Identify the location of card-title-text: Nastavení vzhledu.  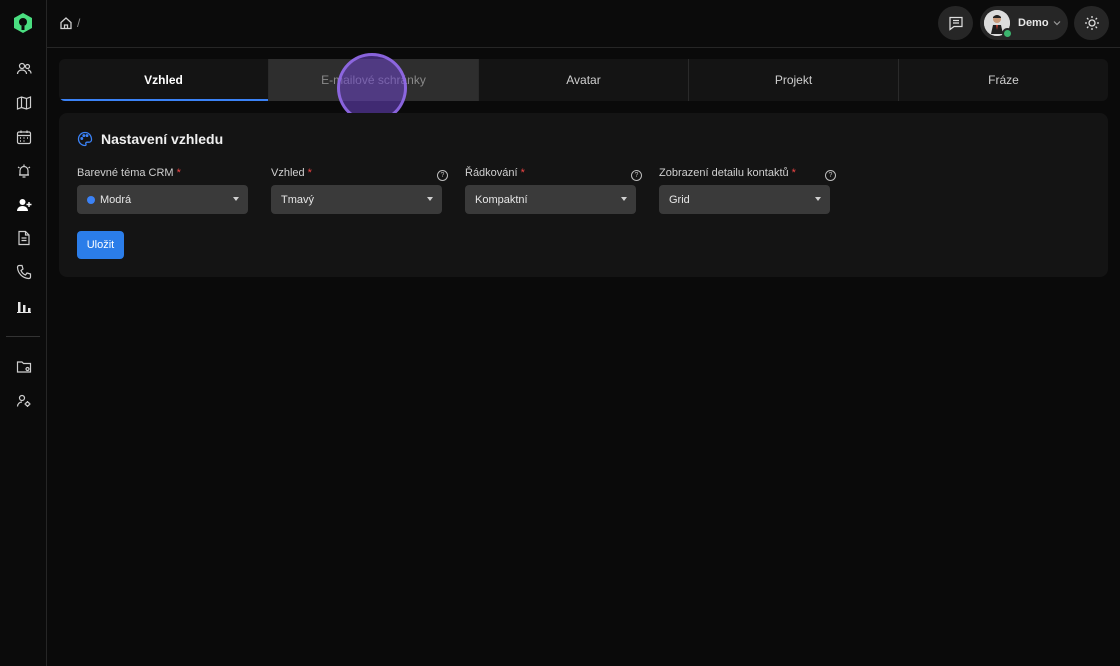
(162, 139).